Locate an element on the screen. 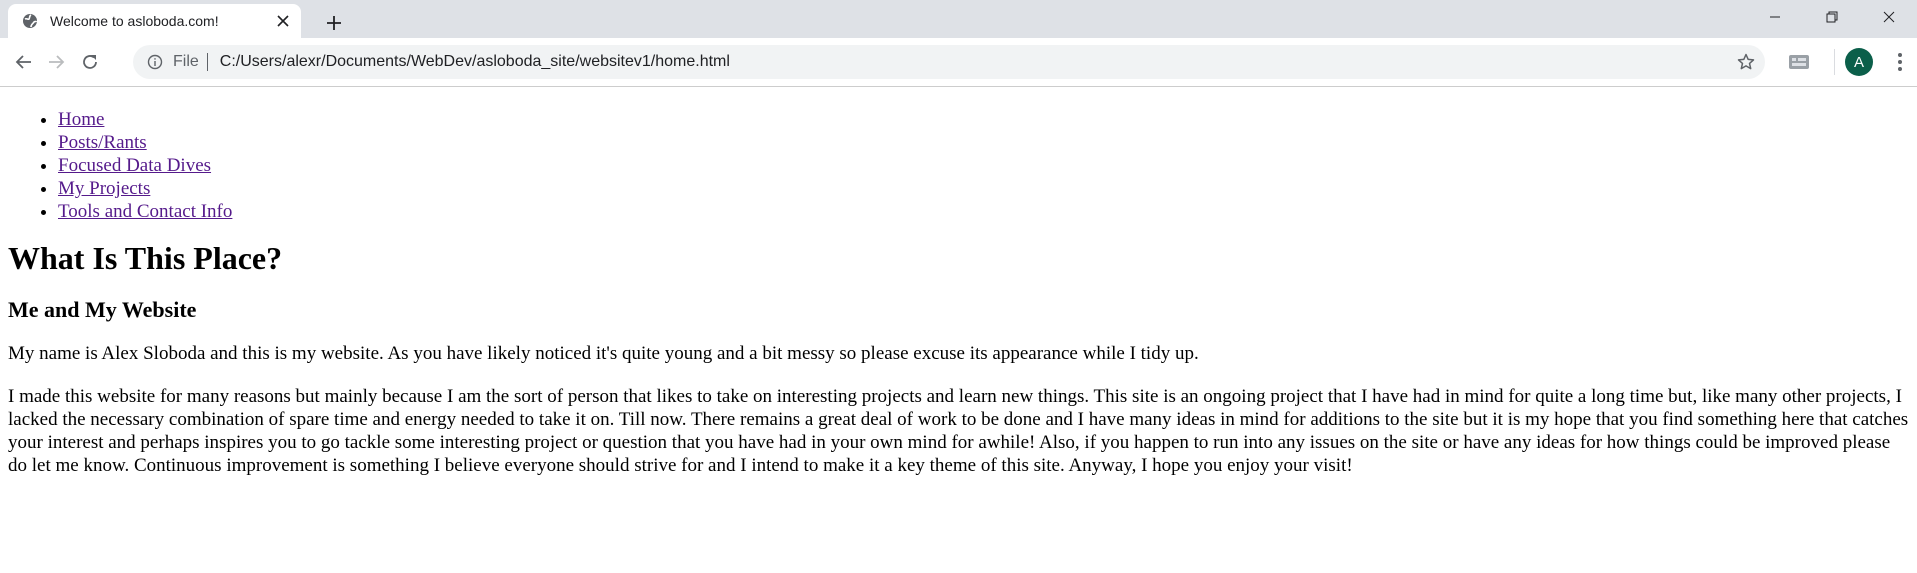 The width and height of the screenshot is (1917, 573). nav-item-home: Home is located at coordinates (983, 119).